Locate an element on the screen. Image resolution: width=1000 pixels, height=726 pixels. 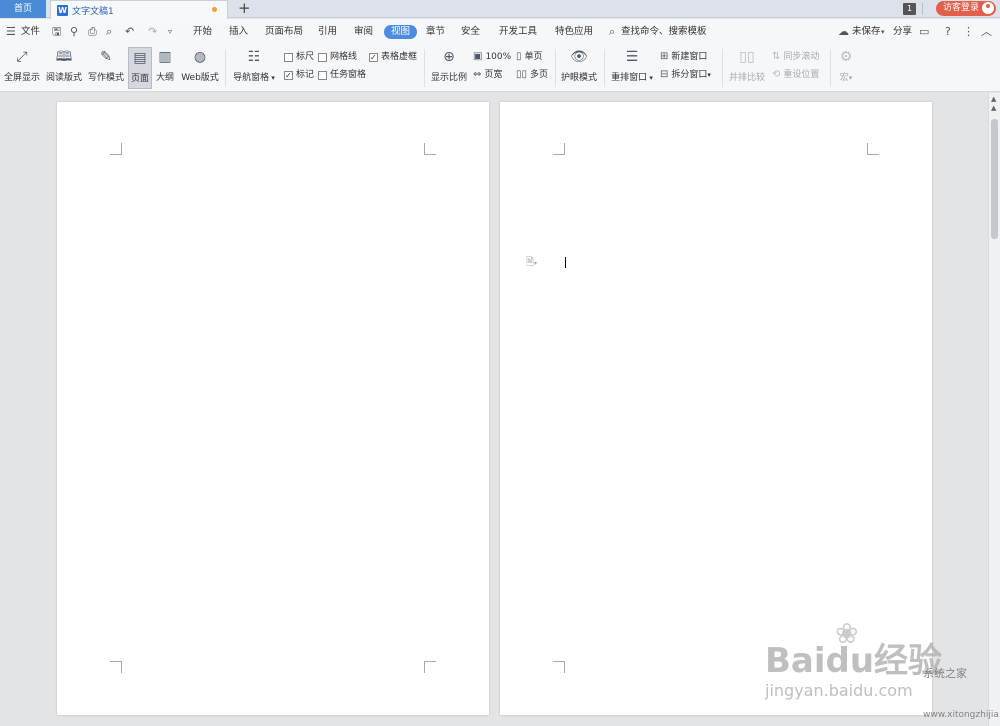
watermark-site-url: www.xitongzhijia.net is located at coordinates (961, 715).